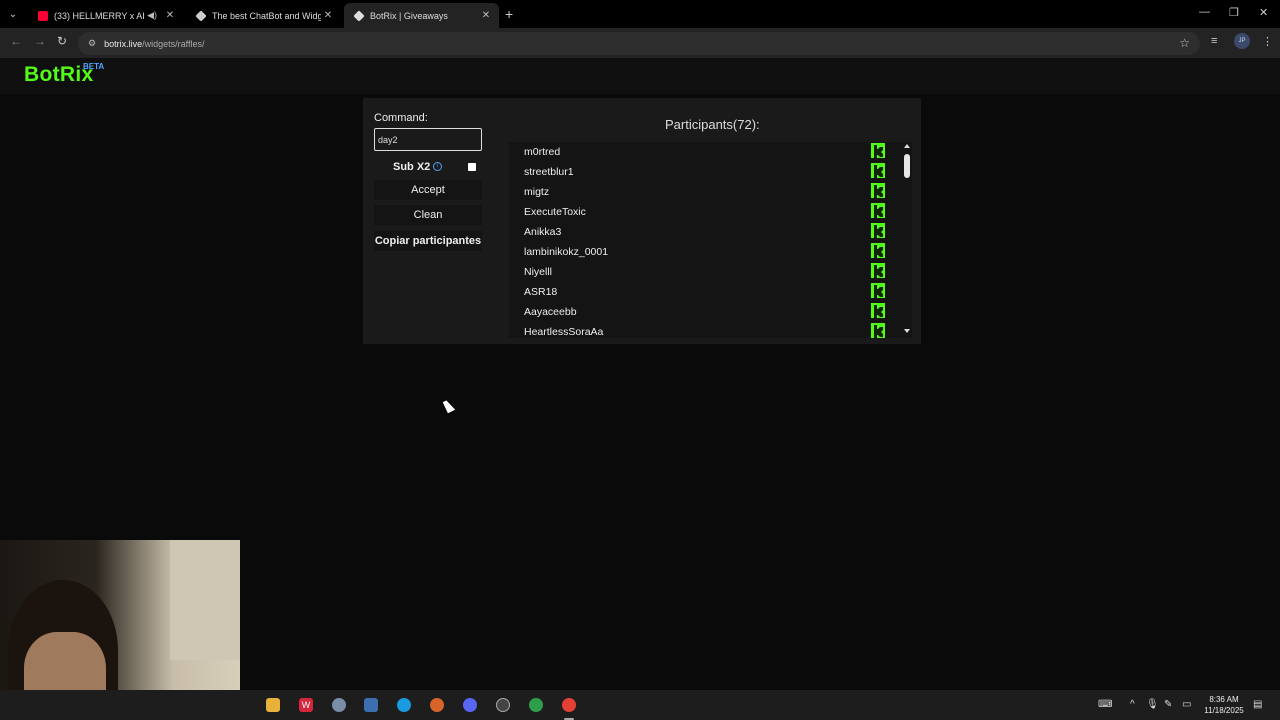 This screenshot has height=720, width=1280. I want to click on tab-title: The best ChatBot and Widgets, so click(266, 15).